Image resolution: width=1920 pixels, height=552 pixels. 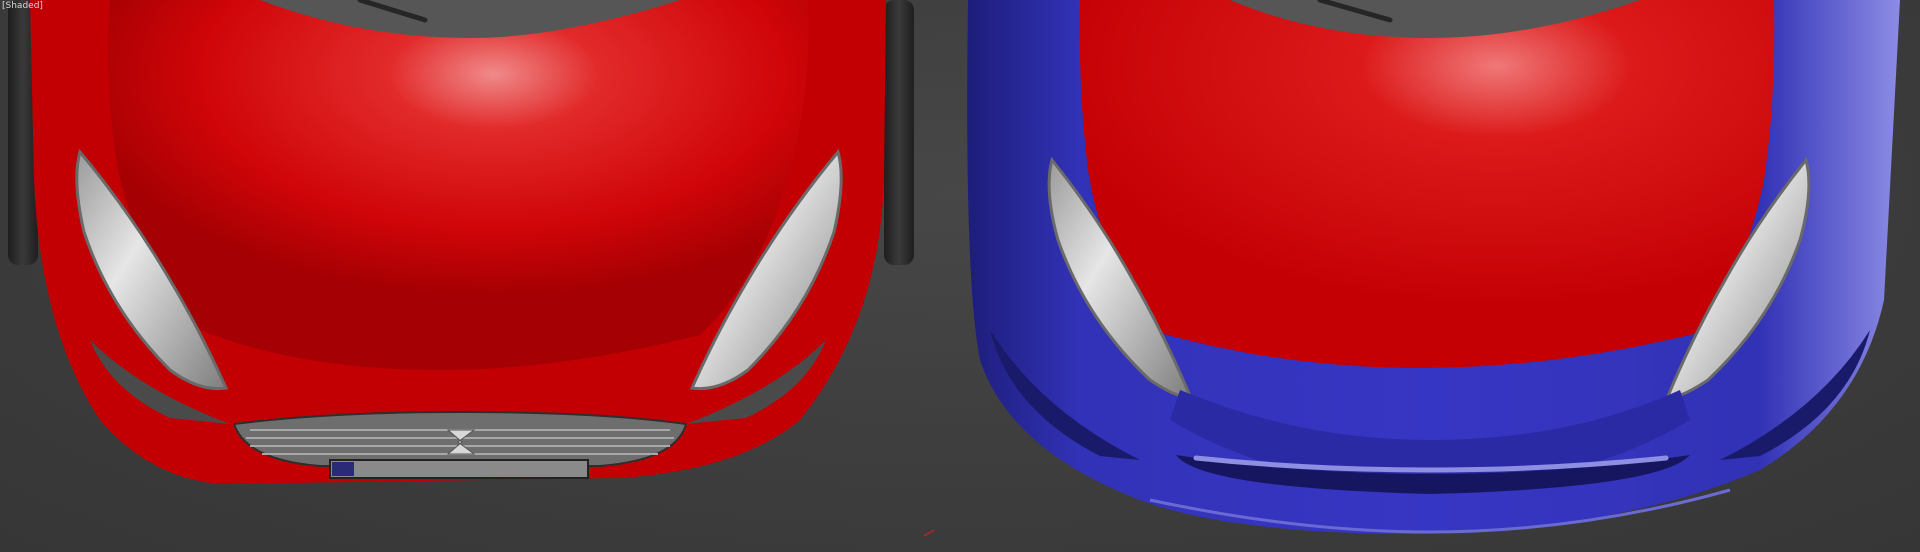 What do you see at coordinates (22, 6) in the screenshot?
I see `viewport-shading-label: [Shaded]` at bounding box center [22, 6].